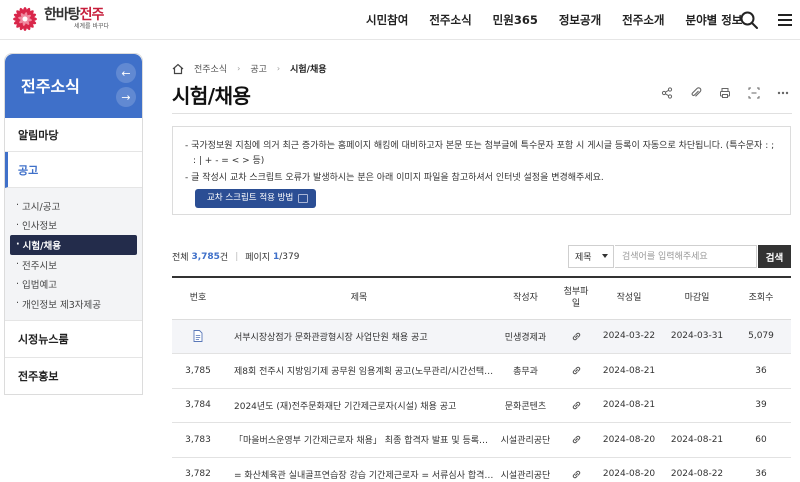  I want to click on xss-guide-button-label: 교차 스크립트 적용 방법, so click(250, 197).